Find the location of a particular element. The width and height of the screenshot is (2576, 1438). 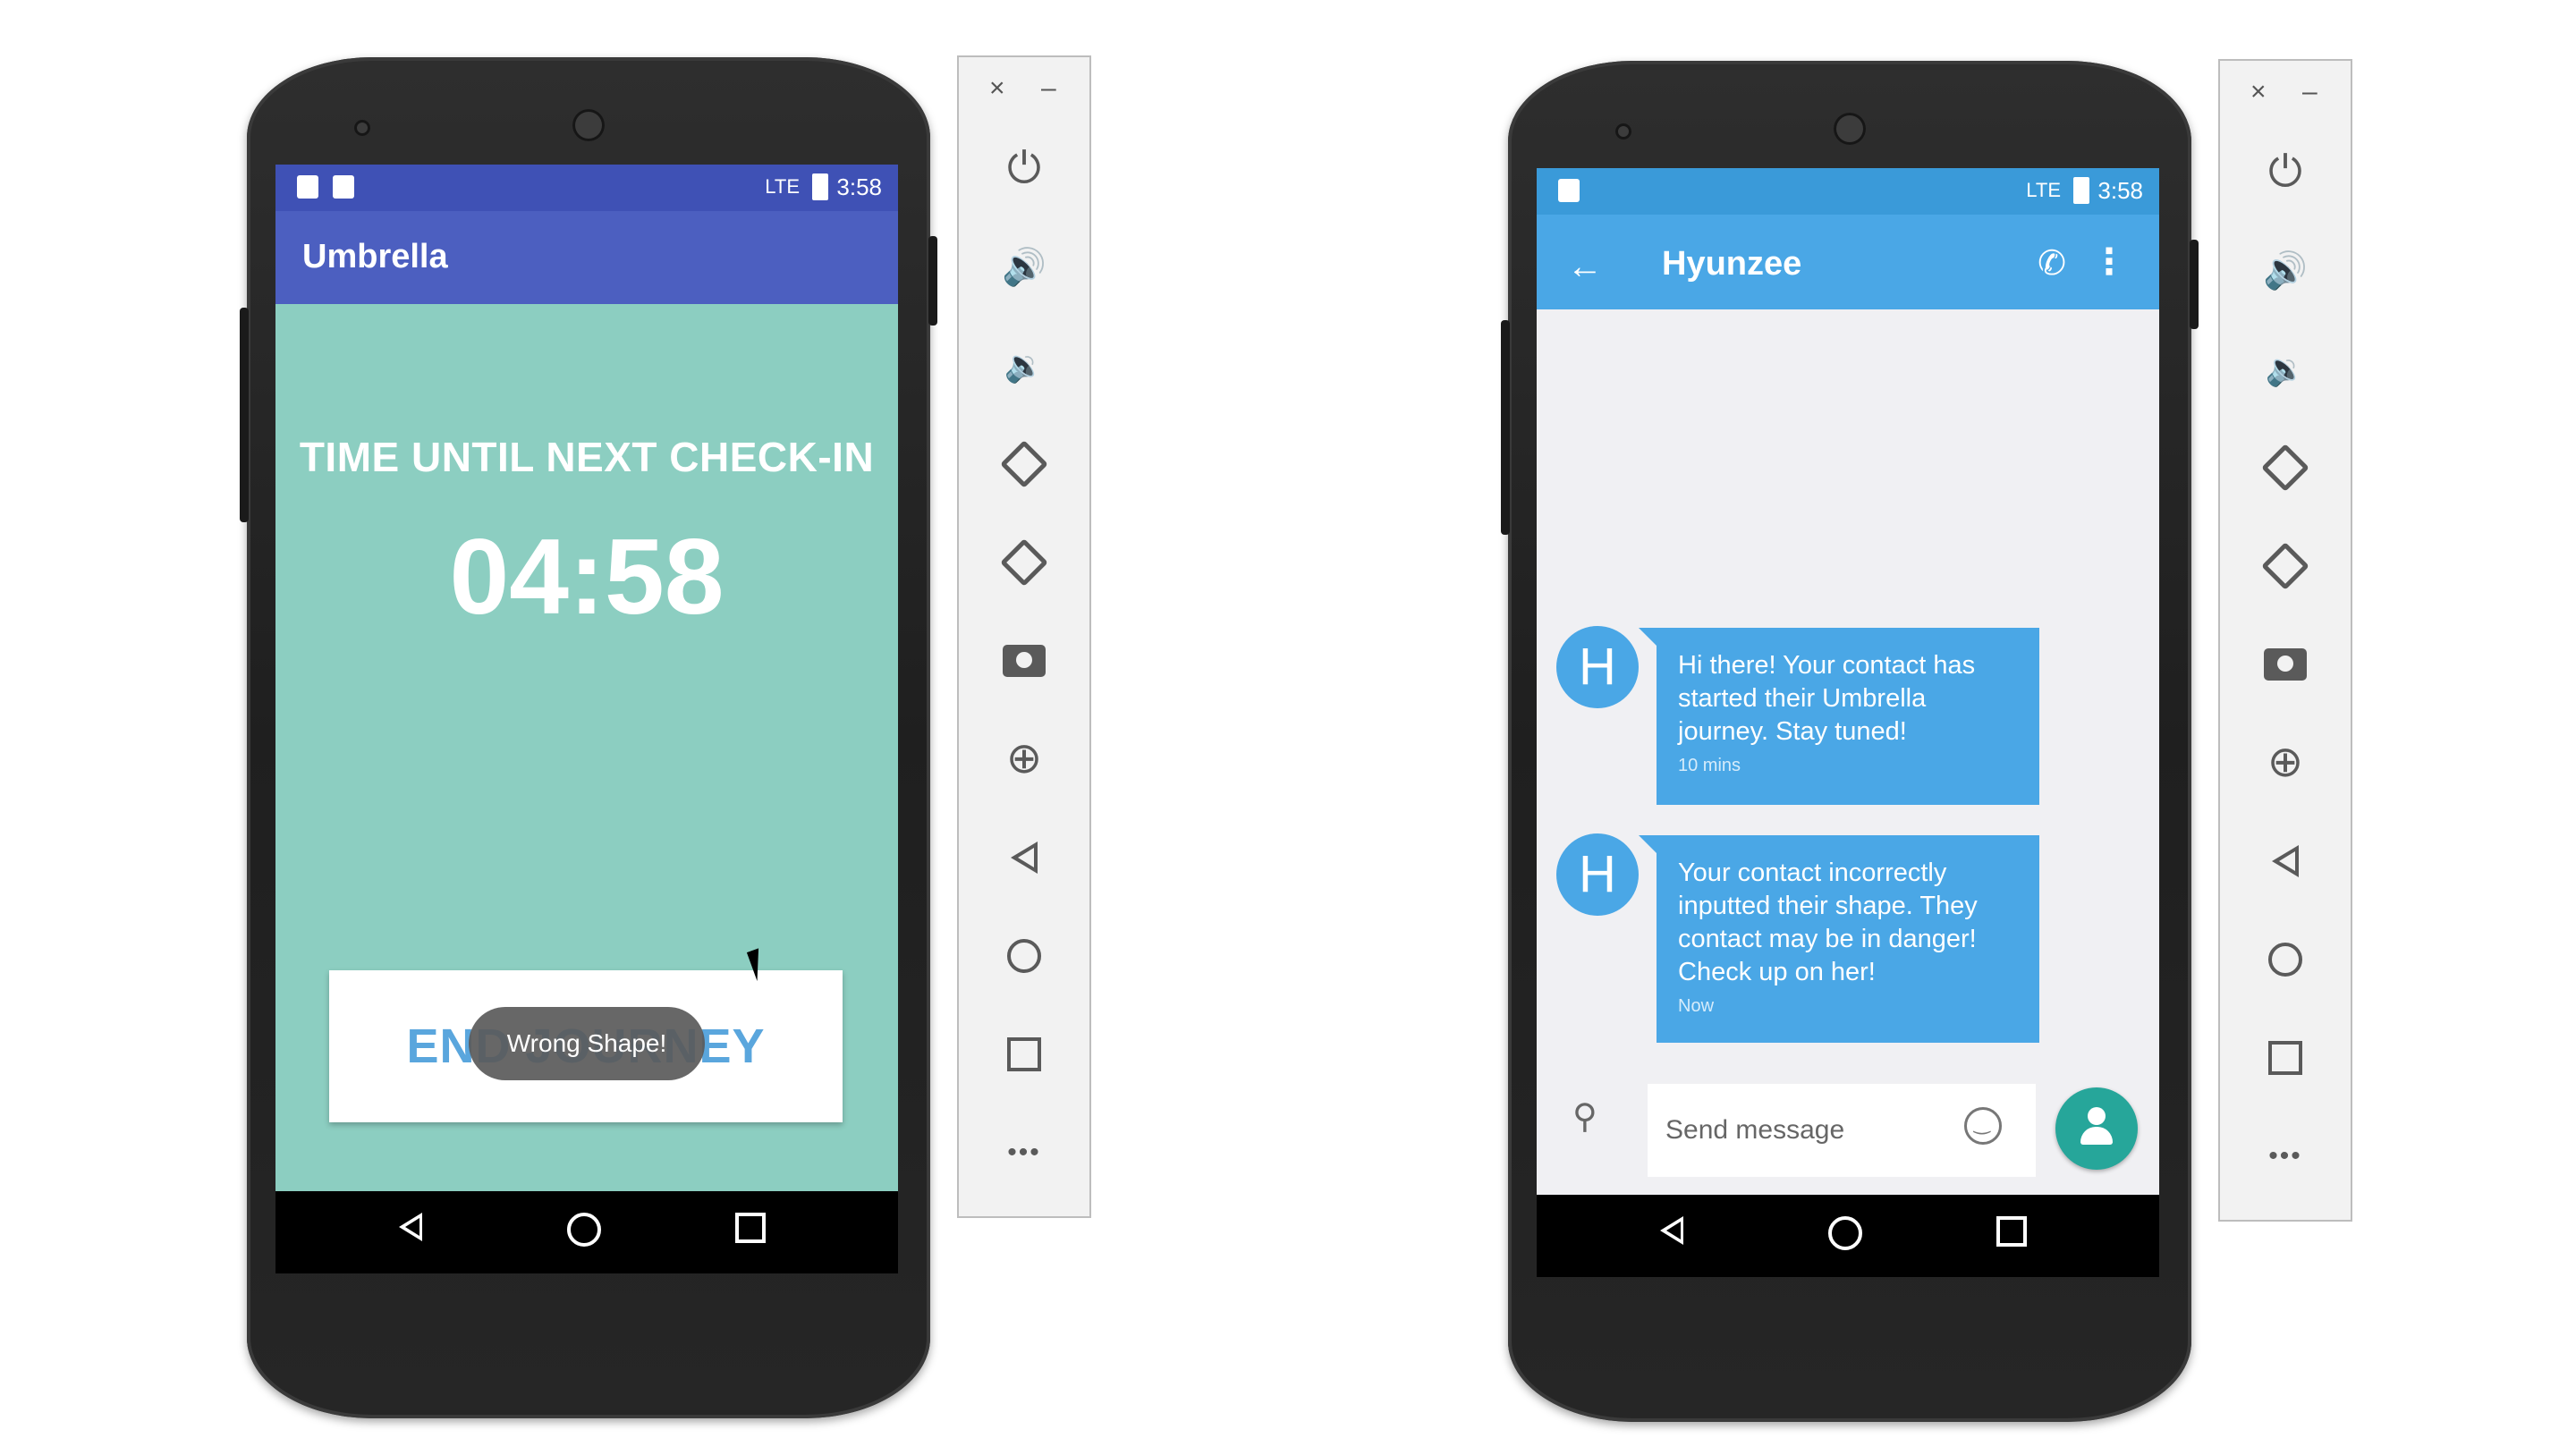

message-time: Now is located at coordinates (1696, 1006).